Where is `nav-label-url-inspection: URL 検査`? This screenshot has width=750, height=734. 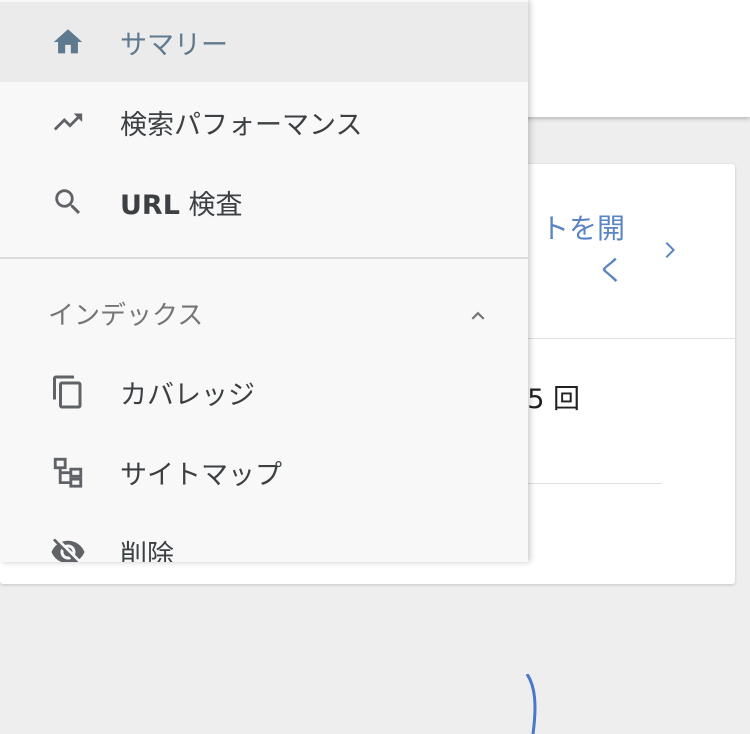 nav-label-url-inspection: URL 検査 is located at coordinates (181, 202).